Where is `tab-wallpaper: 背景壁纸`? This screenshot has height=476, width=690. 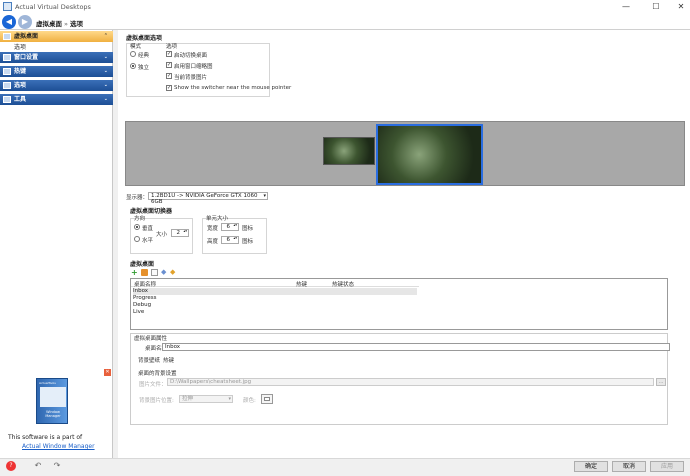
tab-wallpaper: 背景壁纸 is located at coordinates (149, 360).